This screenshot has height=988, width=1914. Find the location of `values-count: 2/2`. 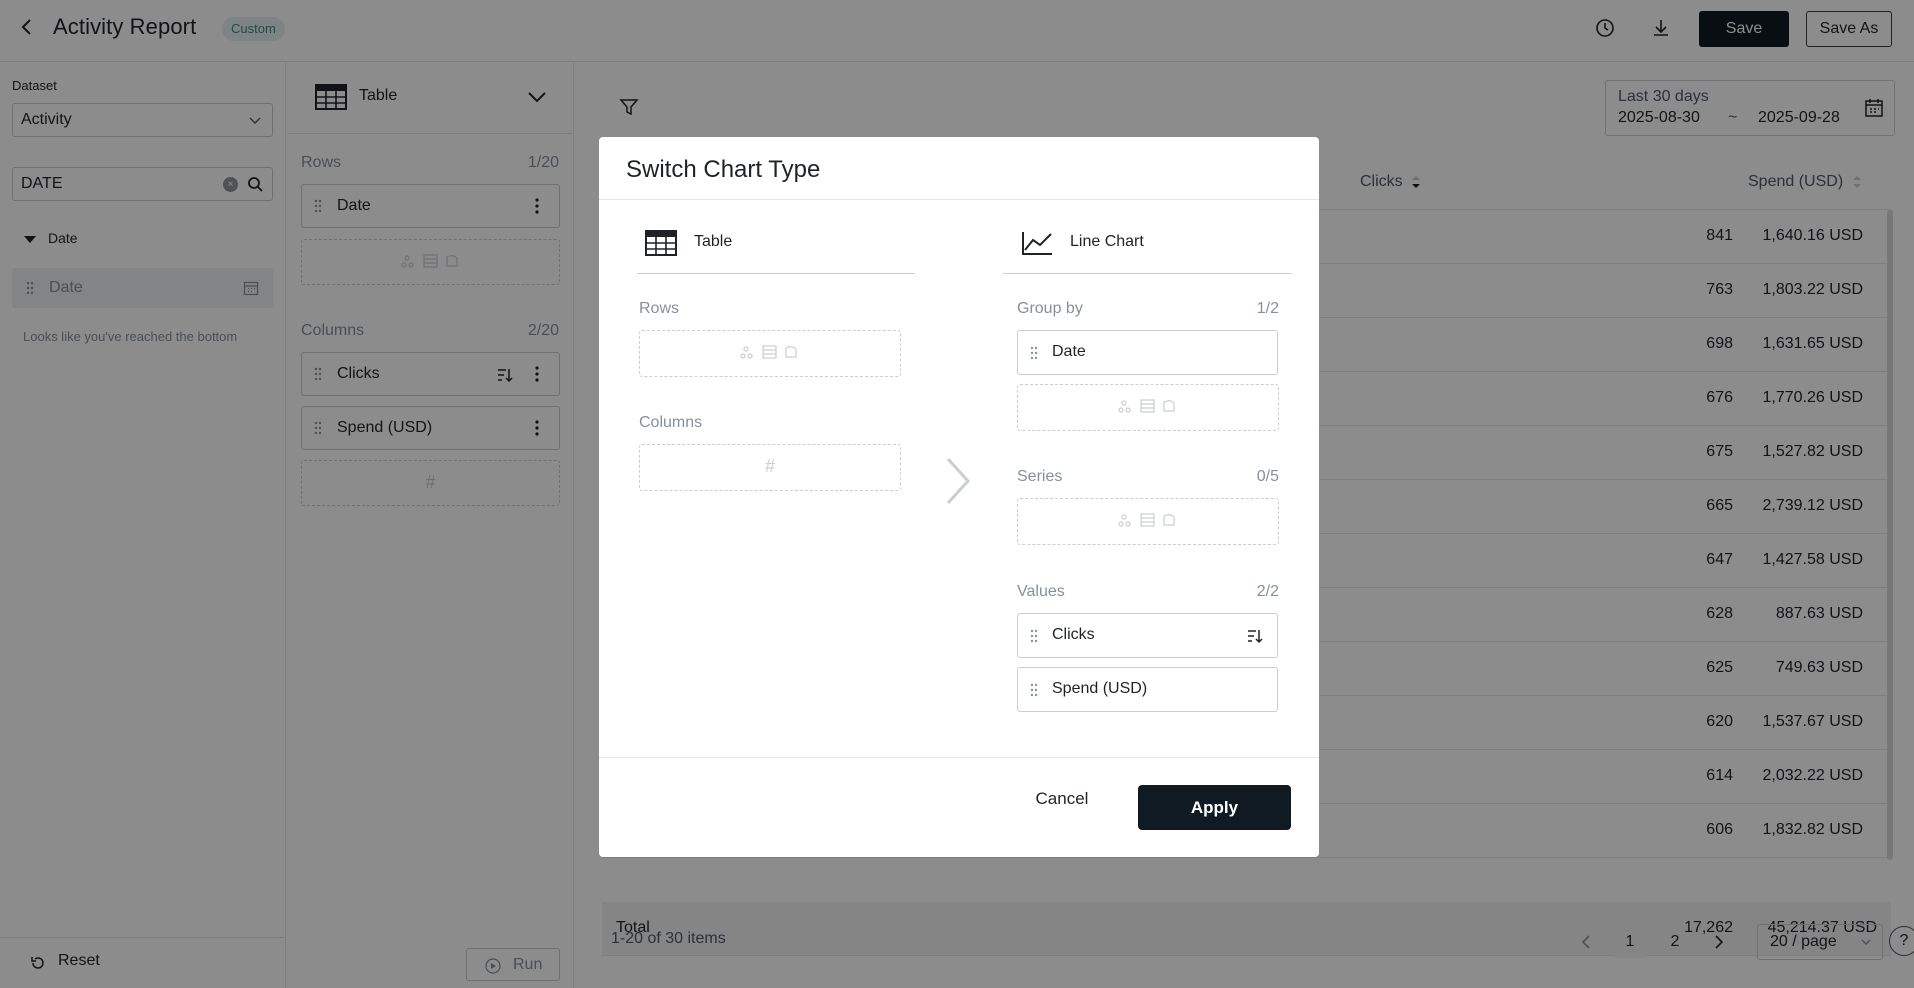

values-count: 2/2 is located at coordinates (1267, 591).